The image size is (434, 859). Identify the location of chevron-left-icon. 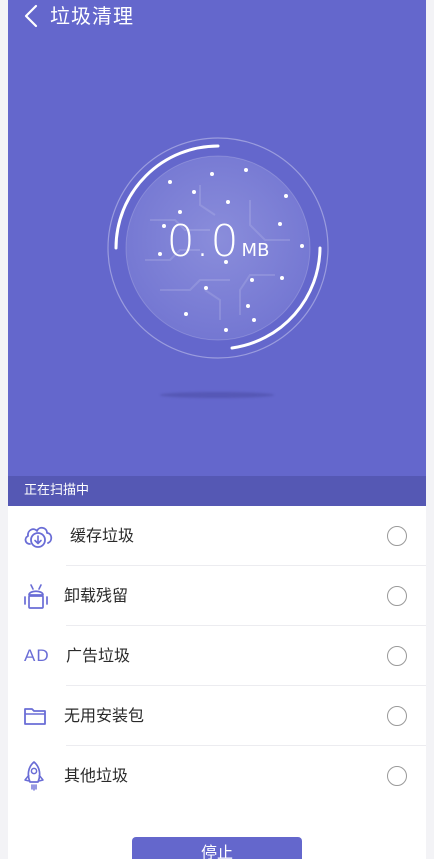
(31, 16).